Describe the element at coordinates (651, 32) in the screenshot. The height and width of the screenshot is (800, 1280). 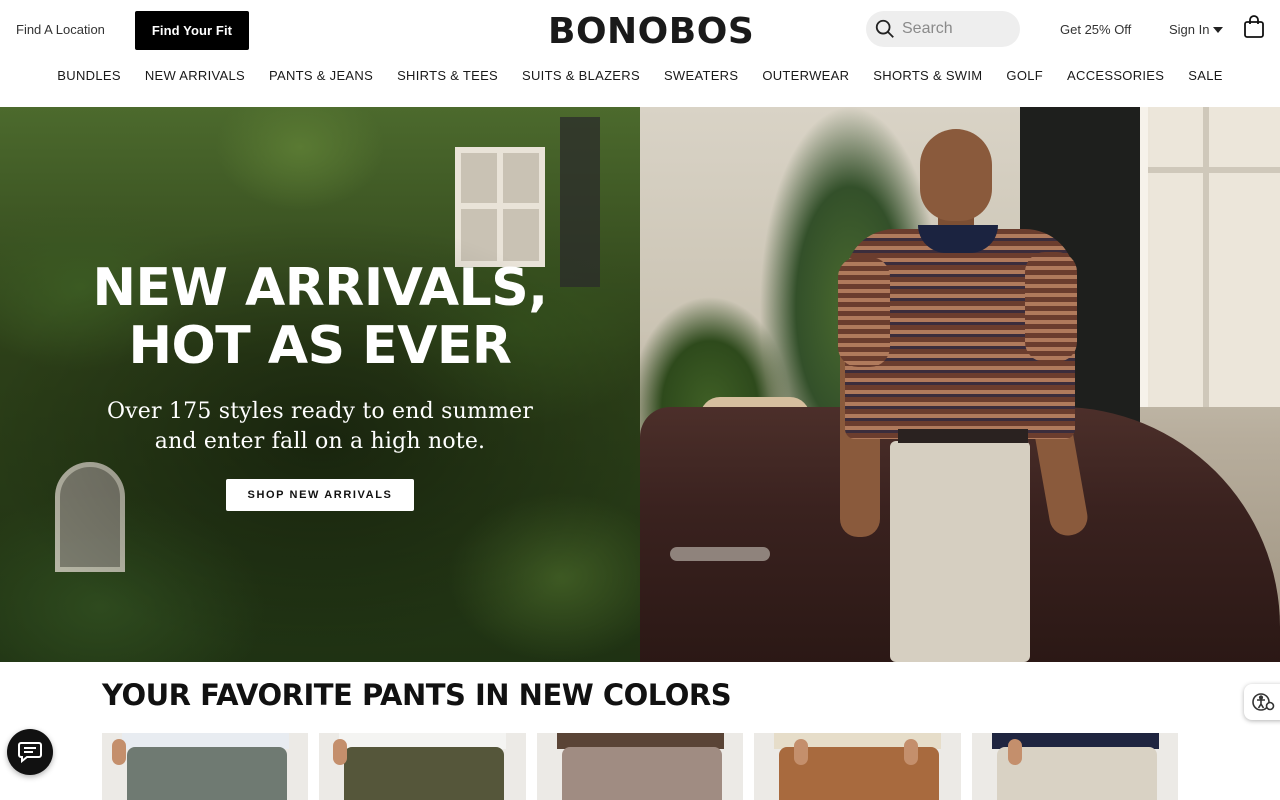
I see `brand-logo: BONOBOS` at that location.